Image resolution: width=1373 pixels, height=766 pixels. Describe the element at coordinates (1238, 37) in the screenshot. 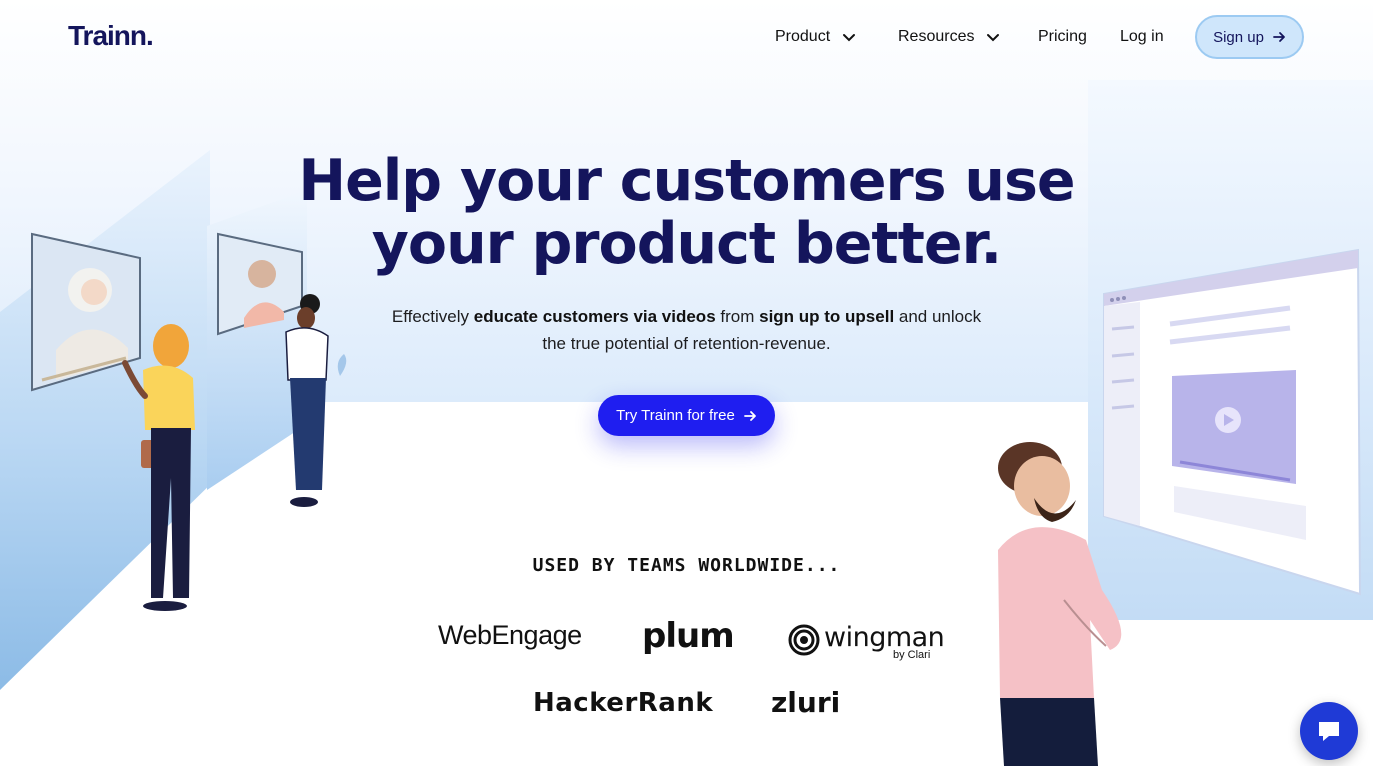

I see `signup-label: Sign up` at that location.